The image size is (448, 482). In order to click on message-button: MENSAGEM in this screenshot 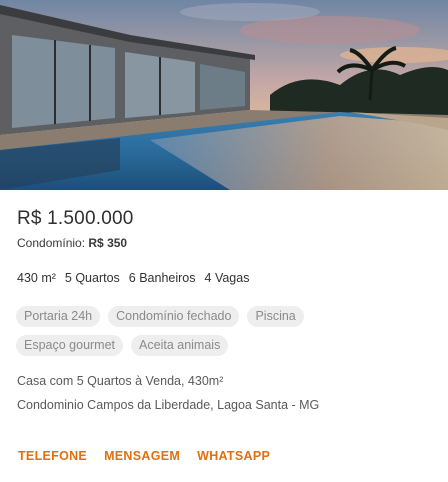, I will do `click(142, 456)`.